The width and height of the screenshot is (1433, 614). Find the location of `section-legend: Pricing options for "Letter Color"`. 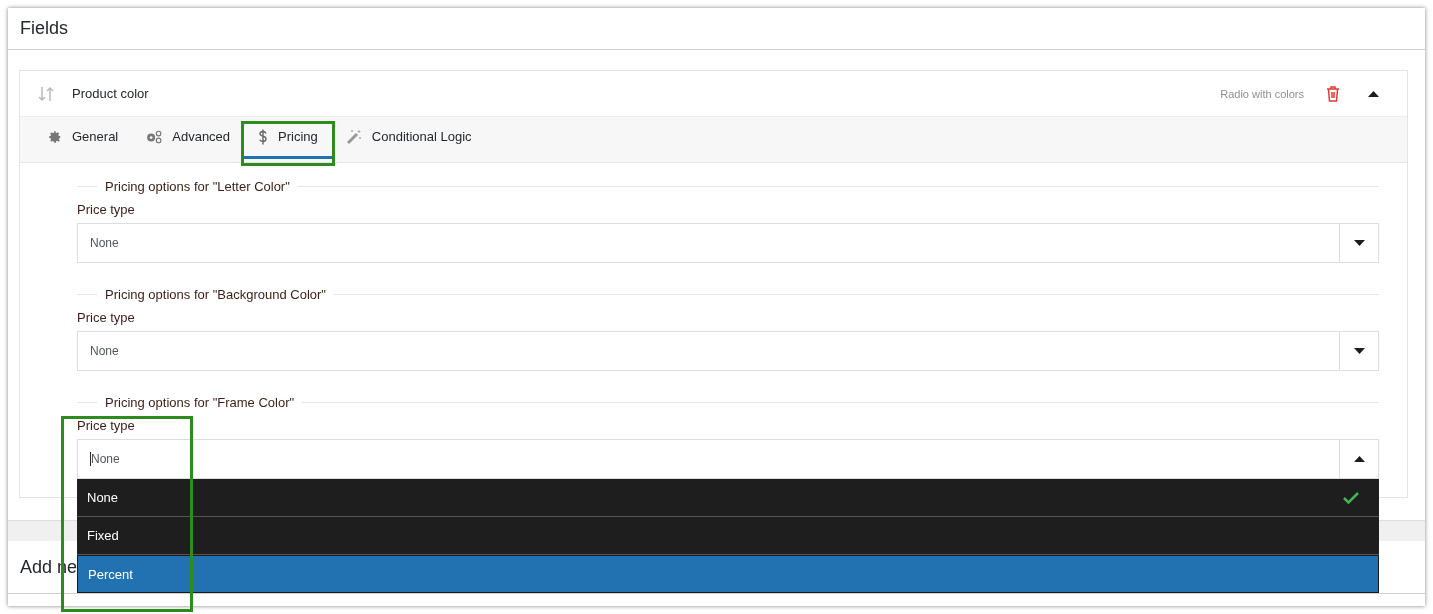

section-legend: Pricing options for "Letter Color" is located at coordinates (197, 186).